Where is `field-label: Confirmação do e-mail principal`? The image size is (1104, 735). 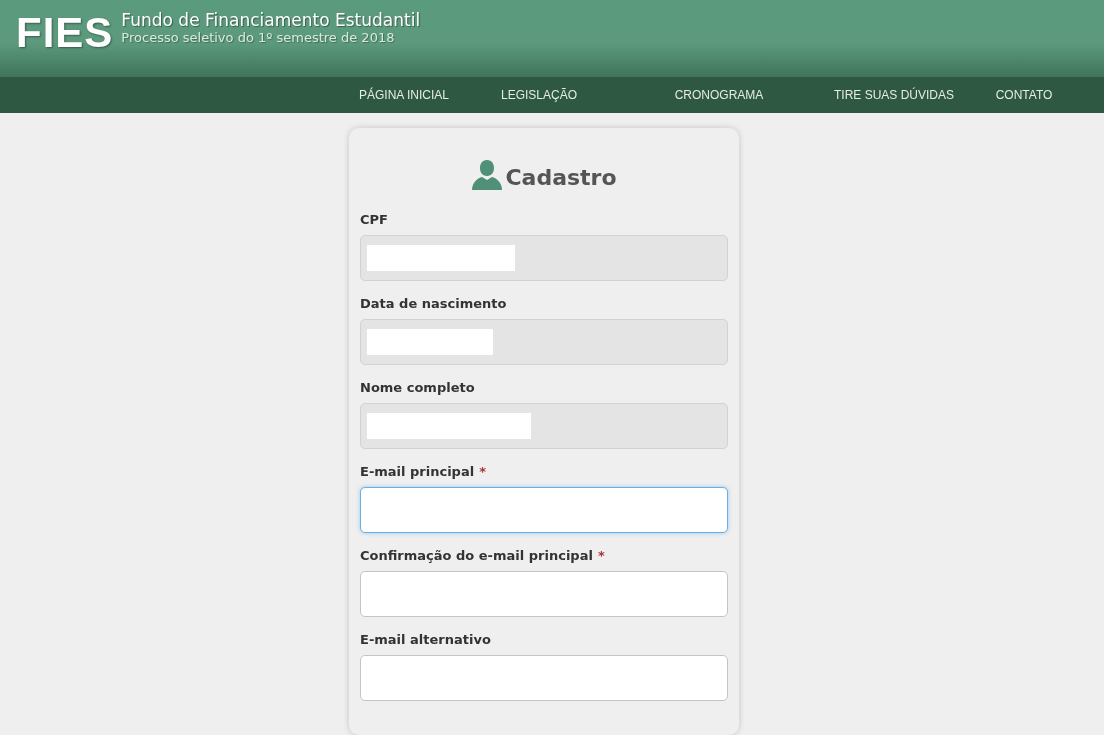 field-label: Confirmação do e-mail principal is located at coordinates (476, 555).